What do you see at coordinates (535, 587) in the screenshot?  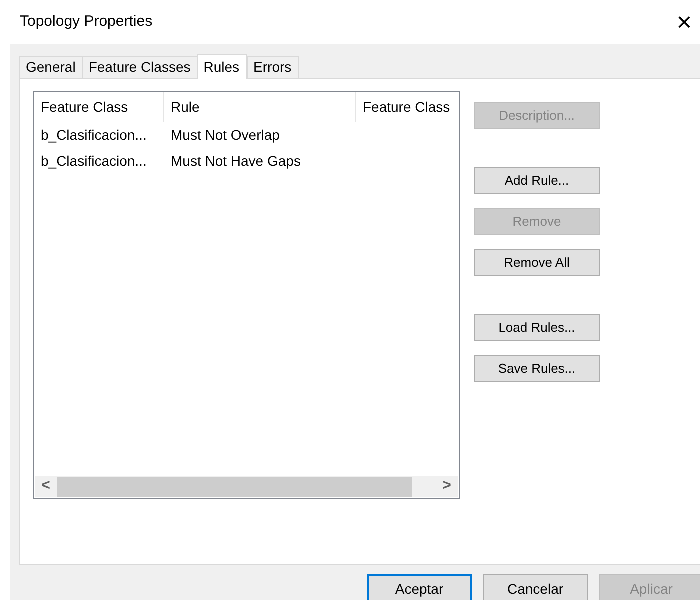 I see `dialog-button: Cancelar` at bounding box center [535, 587].